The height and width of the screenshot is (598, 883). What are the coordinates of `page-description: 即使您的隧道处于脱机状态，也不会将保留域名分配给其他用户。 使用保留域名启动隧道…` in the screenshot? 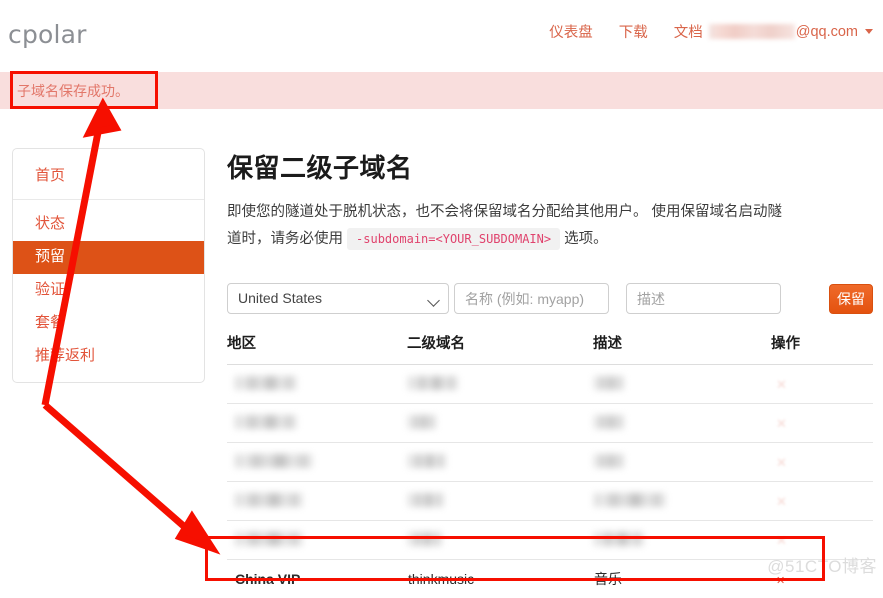 It's located at (509, 226).